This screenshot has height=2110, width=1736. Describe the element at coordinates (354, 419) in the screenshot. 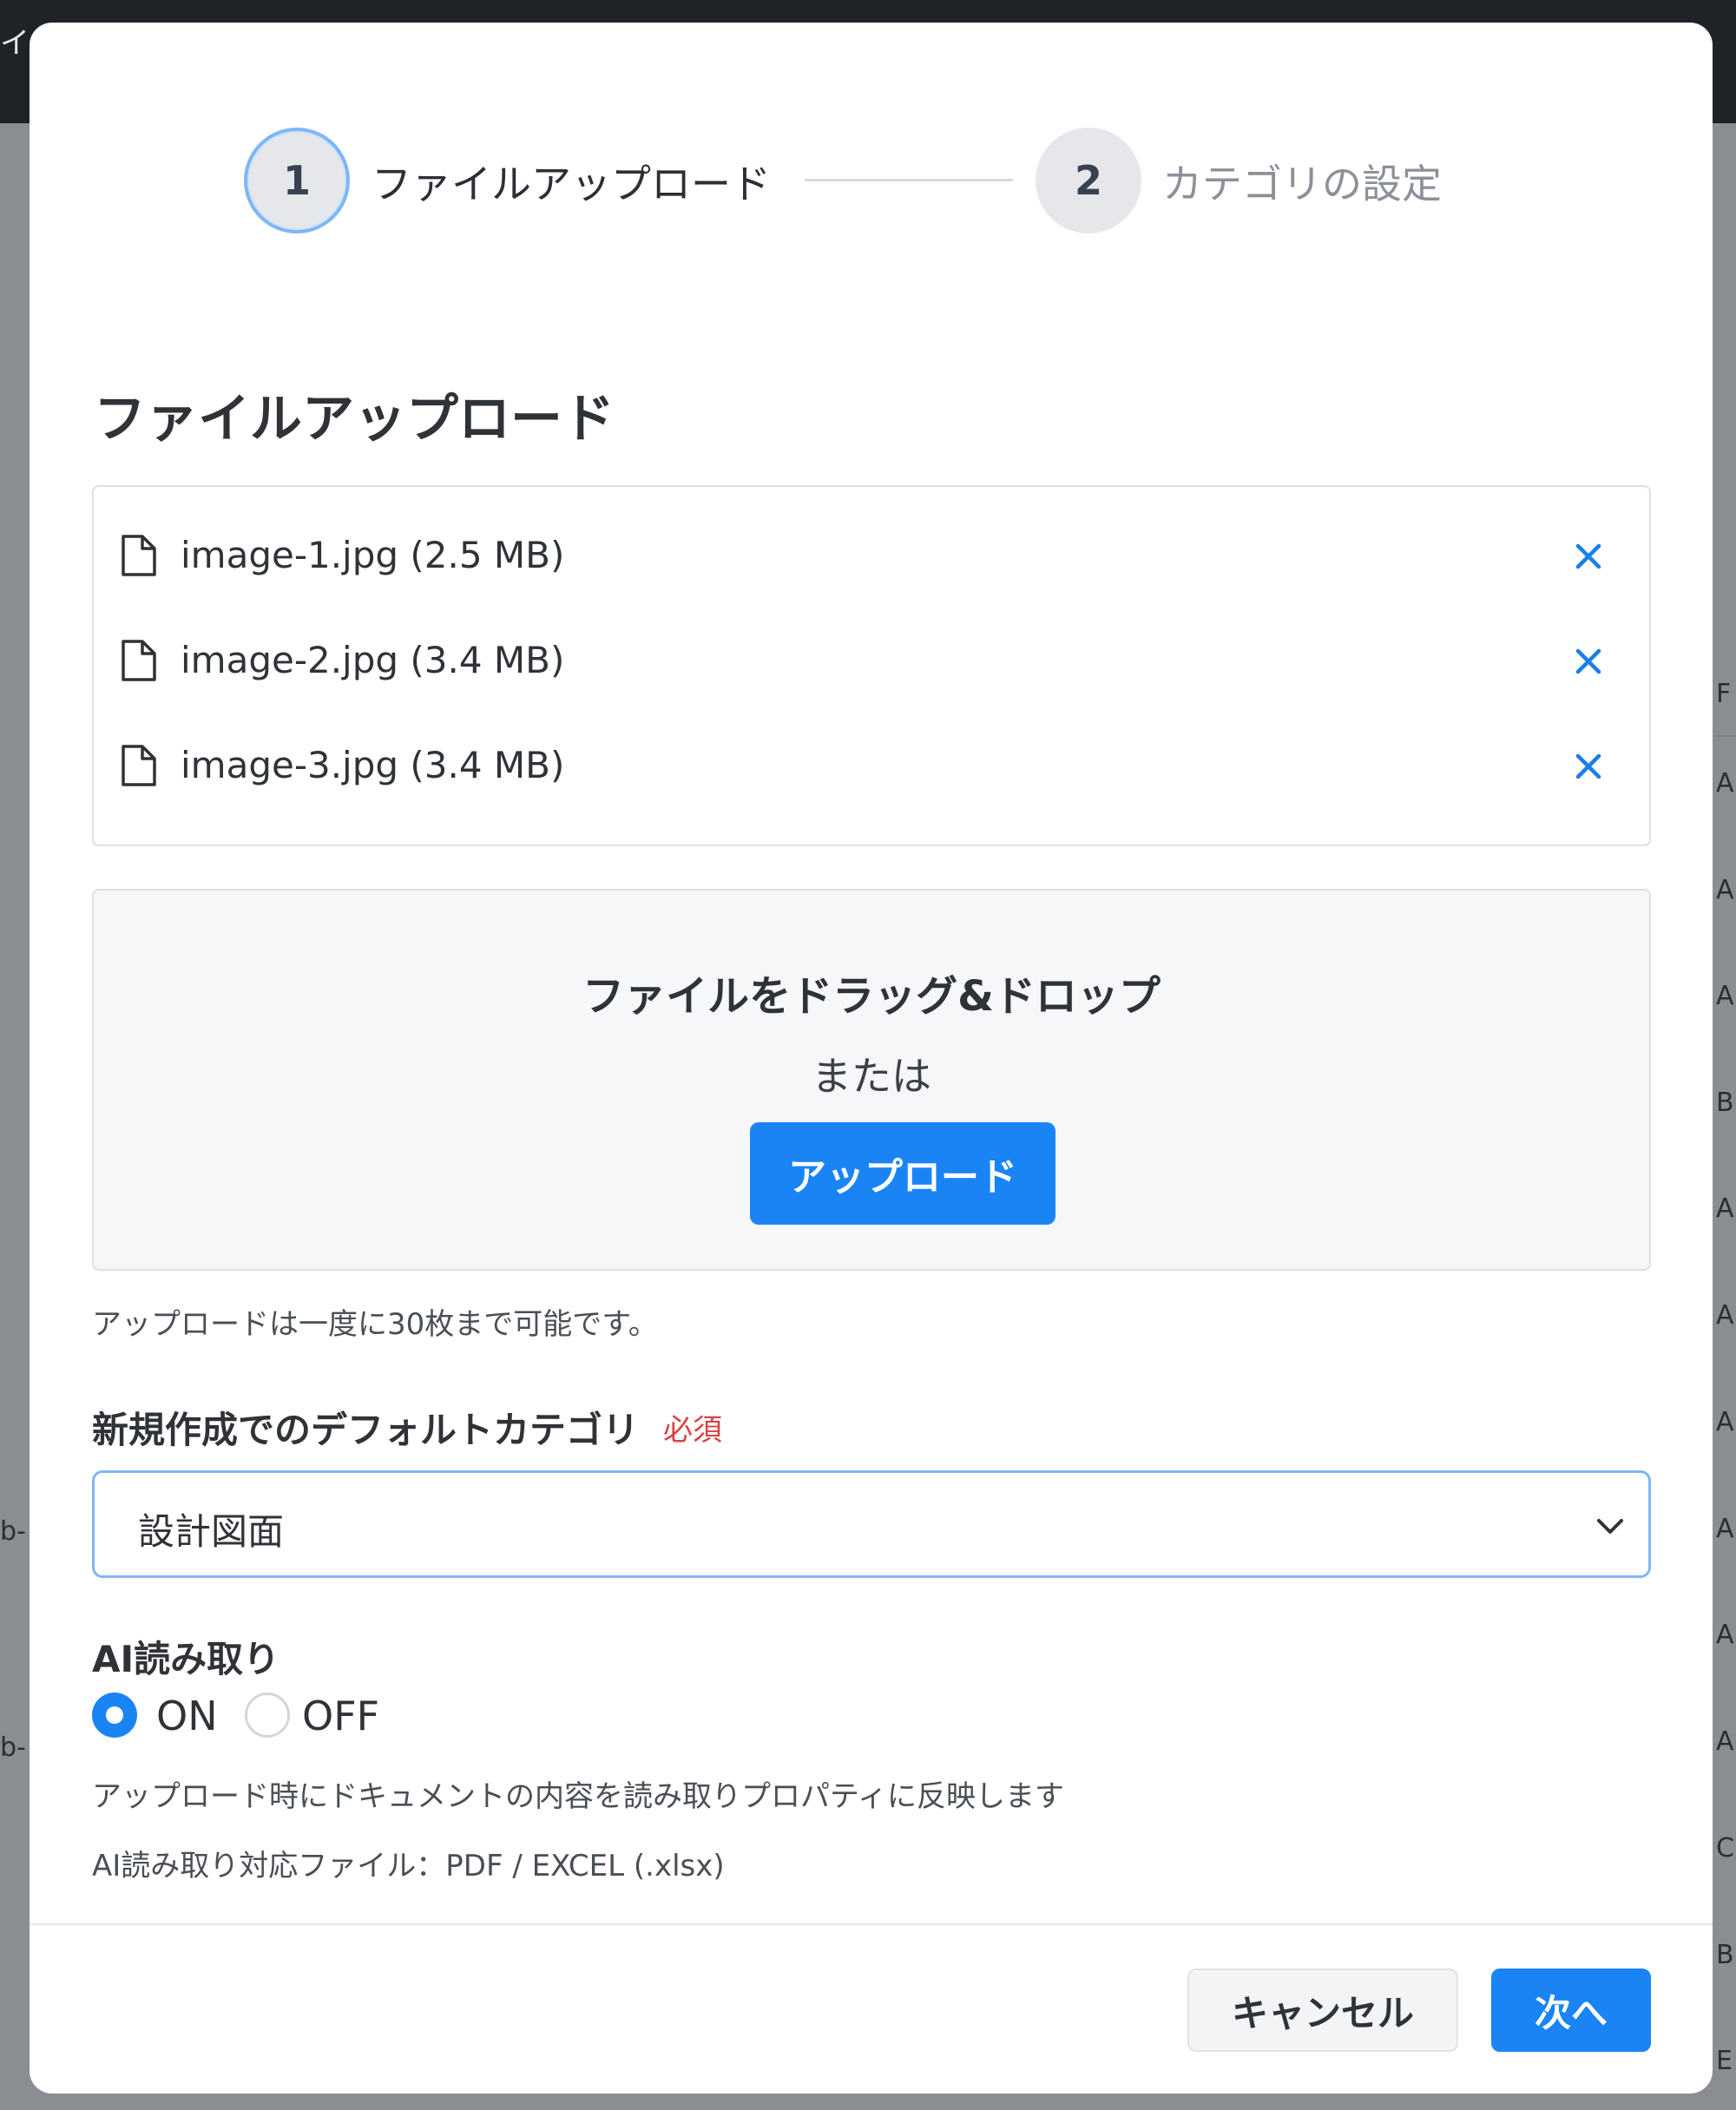

I see `section-title: ファイルアップロード` at that location.